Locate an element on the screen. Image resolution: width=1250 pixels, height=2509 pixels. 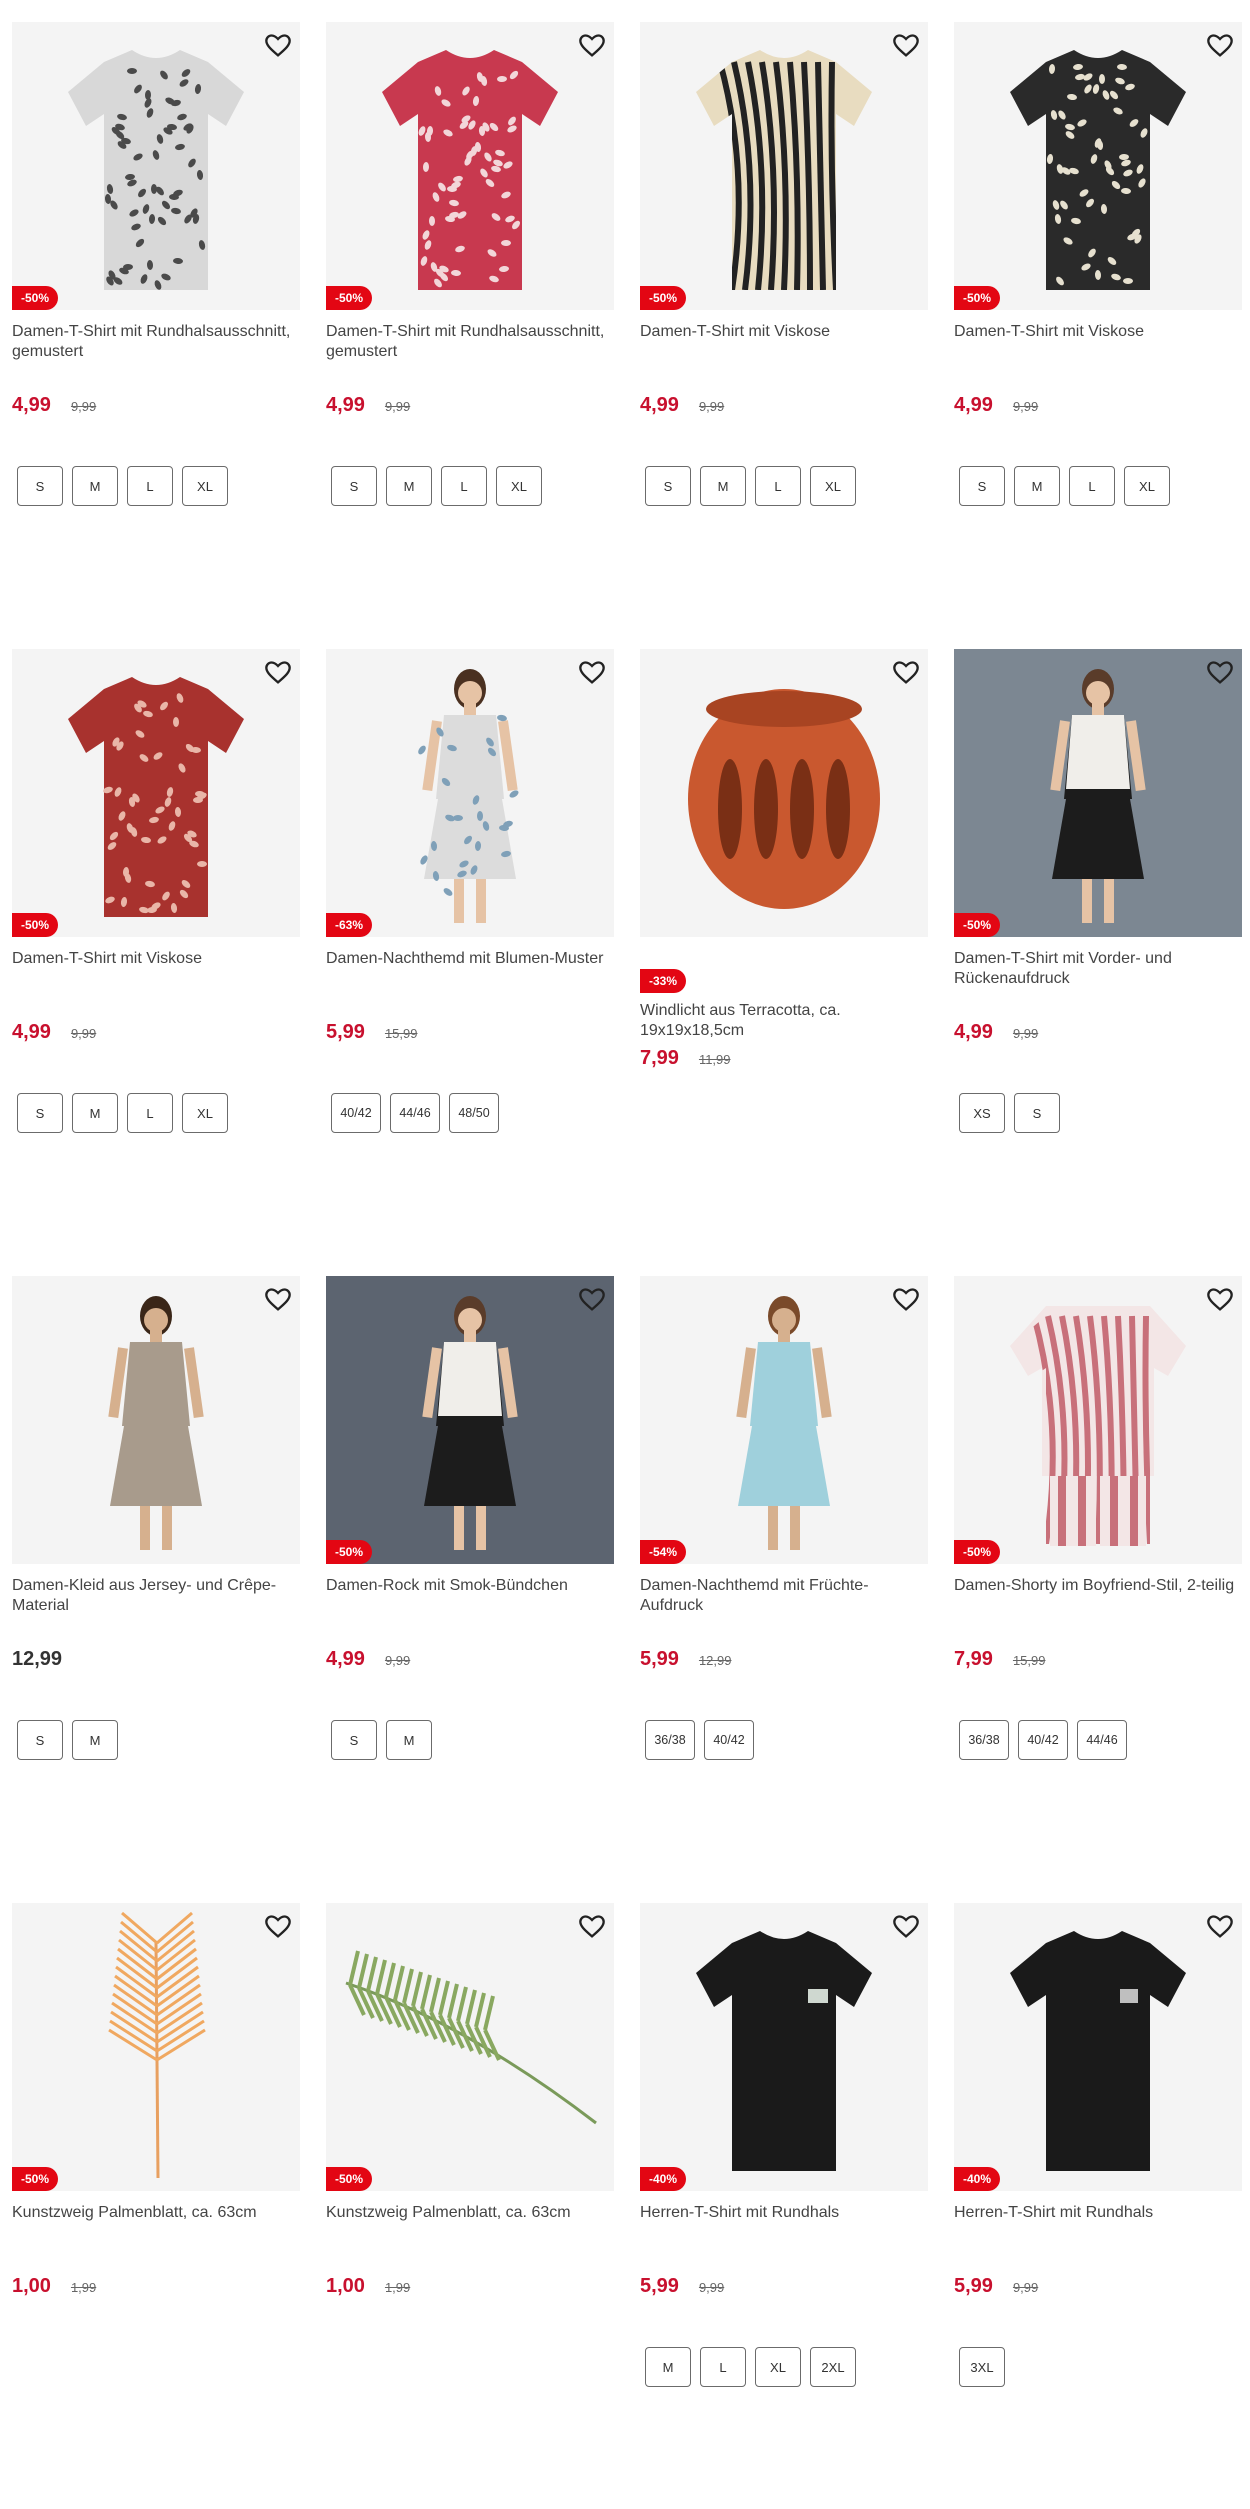
size-option: 2XL is located at coordinates (833, 2367).